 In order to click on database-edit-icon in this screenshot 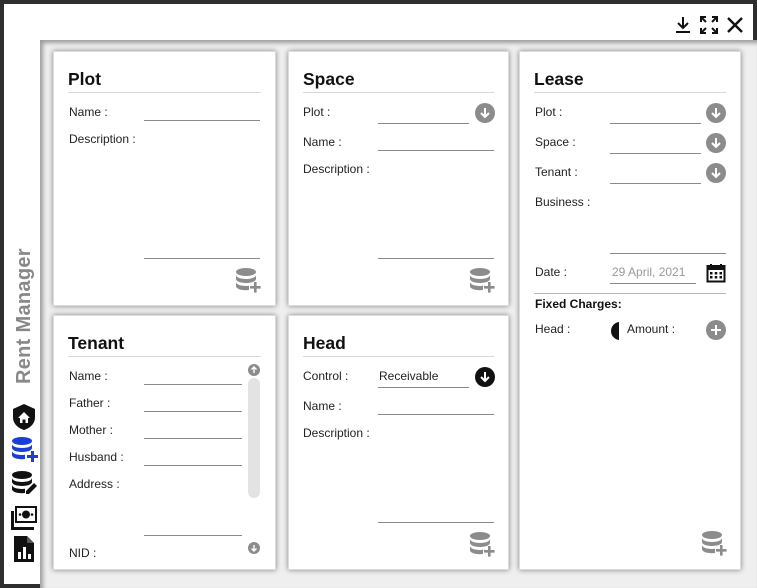, I will do `click(24, 482)`.